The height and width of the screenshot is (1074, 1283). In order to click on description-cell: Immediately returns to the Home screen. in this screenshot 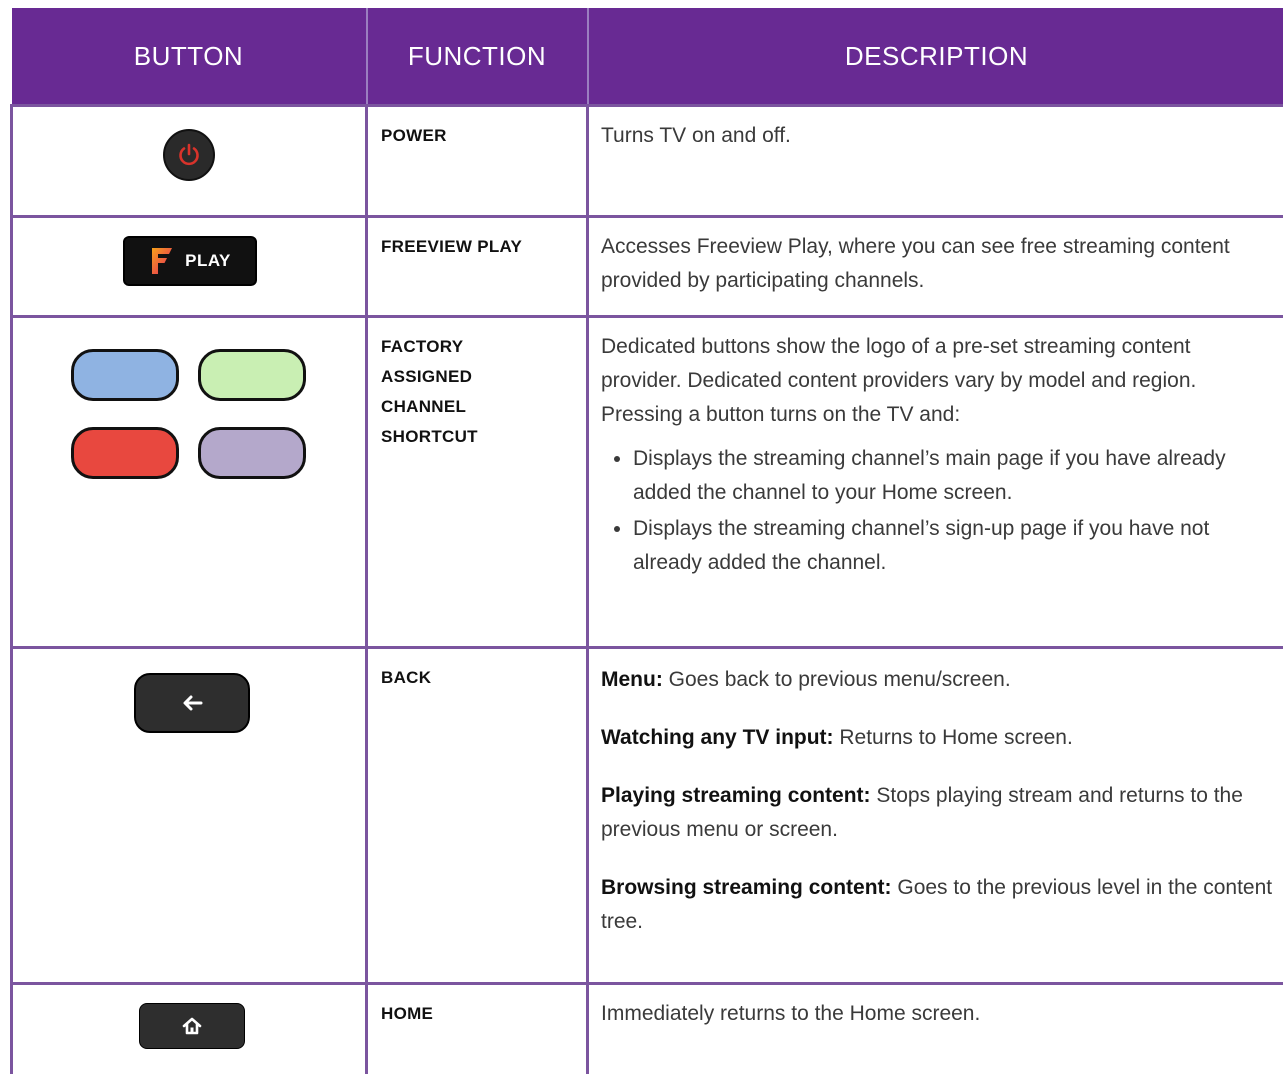, I will do `click(935, 1029)`.